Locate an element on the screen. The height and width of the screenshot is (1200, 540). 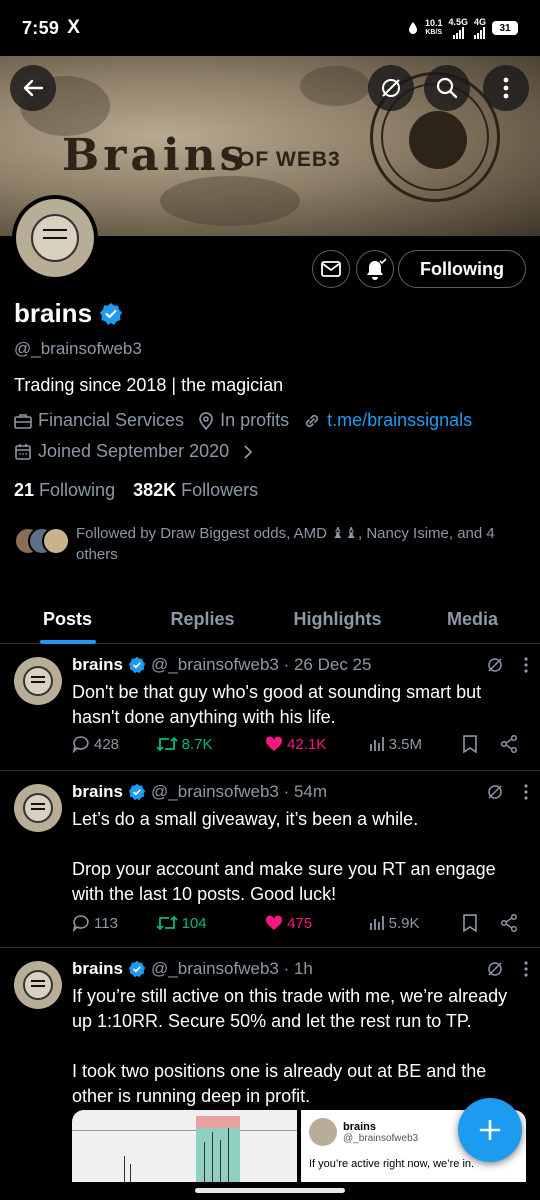
compose-button is located at coordinates (490, 1130).